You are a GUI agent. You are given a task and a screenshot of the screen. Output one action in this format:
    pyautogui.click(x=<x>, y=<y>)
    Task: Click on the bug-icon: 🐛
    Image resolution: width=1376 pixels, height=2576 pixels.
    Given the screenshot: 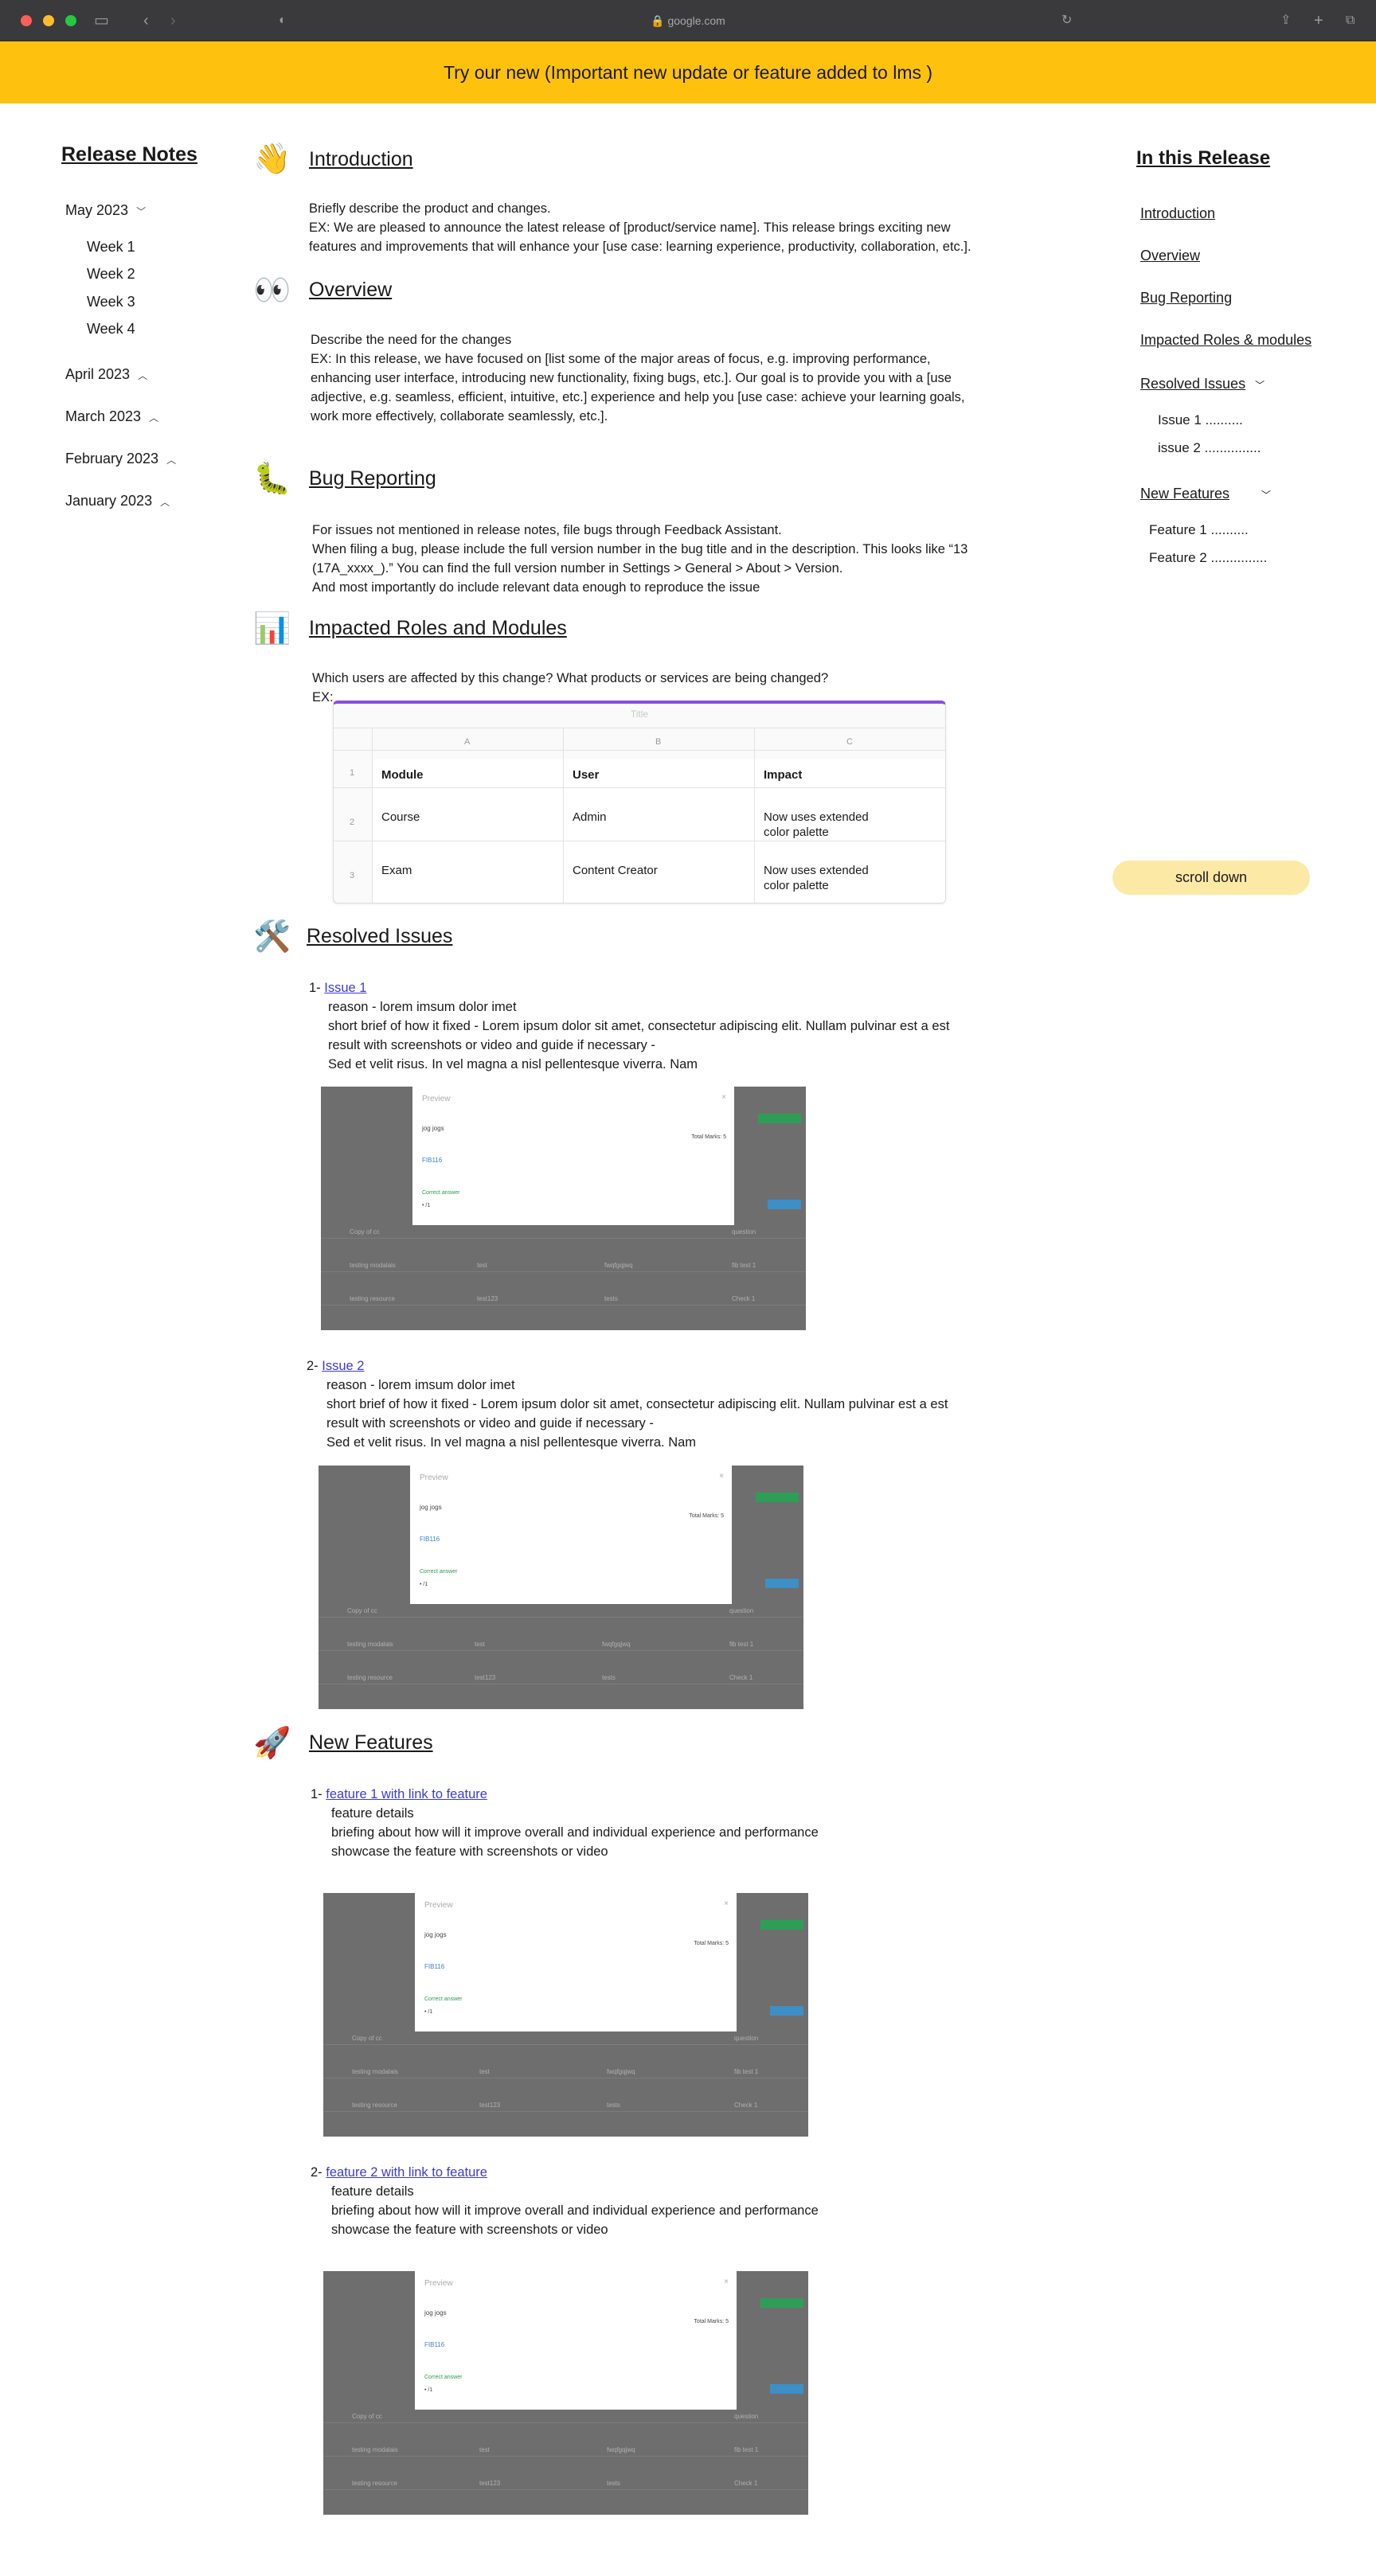 What is the action you would take?
    pyautogui.click(x=272, y=479)
    